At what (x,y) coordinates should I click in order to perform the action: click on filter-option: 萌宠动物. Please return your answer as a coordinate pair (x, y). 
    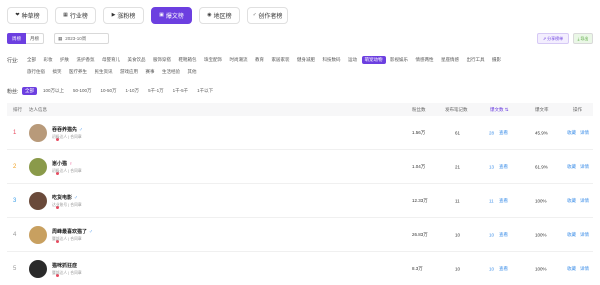
    Looking at the image, I should click on (373, 60).